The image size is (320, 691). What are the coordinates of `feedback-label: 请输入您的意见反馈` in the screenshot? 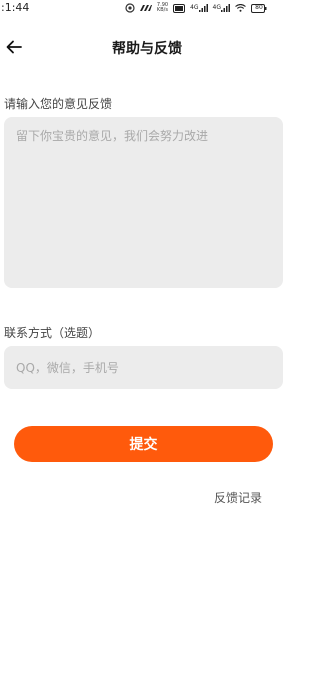 It's located at (58, 104).